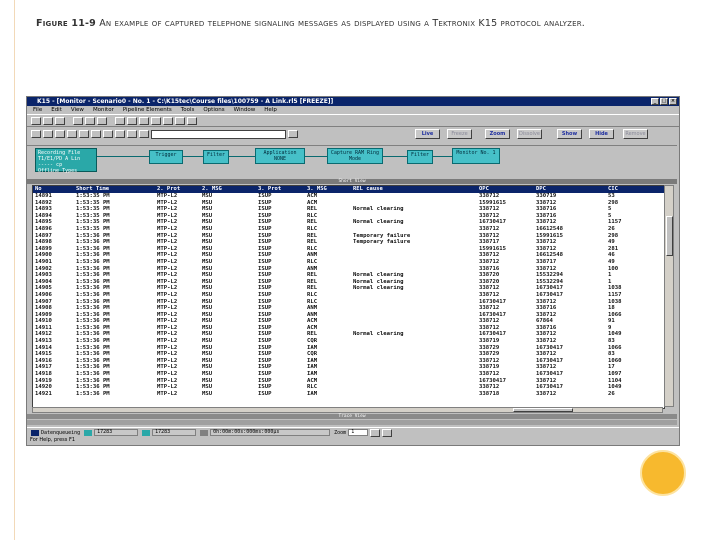 Image resolution: width=720 pixels, height=540 pixels. What do you see at coordinates (48, 120) in the screenshot?
I see `open-folder-icon` at bounding box center [48, 120].